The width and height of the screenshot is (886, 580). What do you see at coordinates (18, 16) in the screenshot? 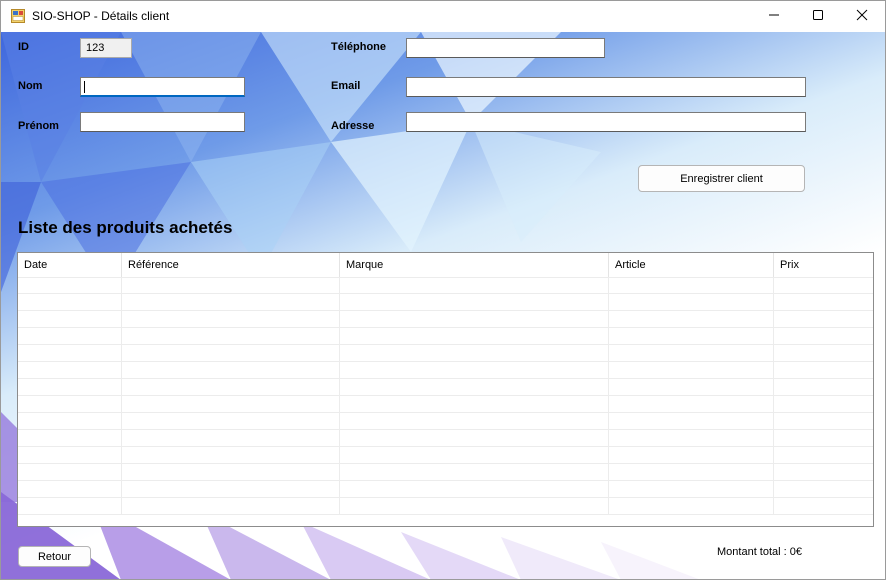
I see `app-icon` at bounding box center [18, 16].